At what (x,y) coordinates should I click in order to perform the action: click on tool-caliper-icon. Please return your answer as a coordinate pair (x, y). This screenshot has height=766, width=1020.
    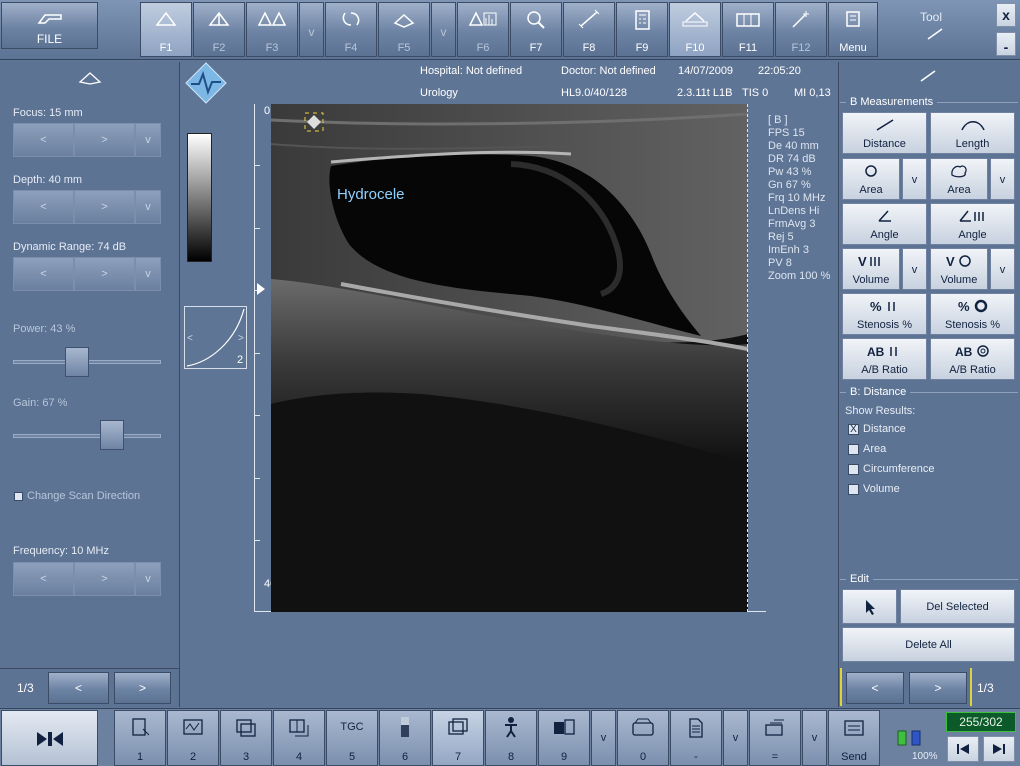
    Looking at the image, I should click on (935, 35).